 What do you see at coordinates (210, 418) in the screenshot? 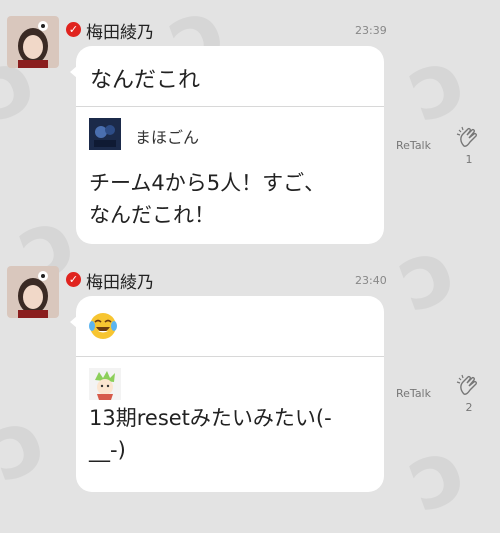
I see `quoted-text-line: 13期resetみたいみたい(-` at bounding box center [210, 418].